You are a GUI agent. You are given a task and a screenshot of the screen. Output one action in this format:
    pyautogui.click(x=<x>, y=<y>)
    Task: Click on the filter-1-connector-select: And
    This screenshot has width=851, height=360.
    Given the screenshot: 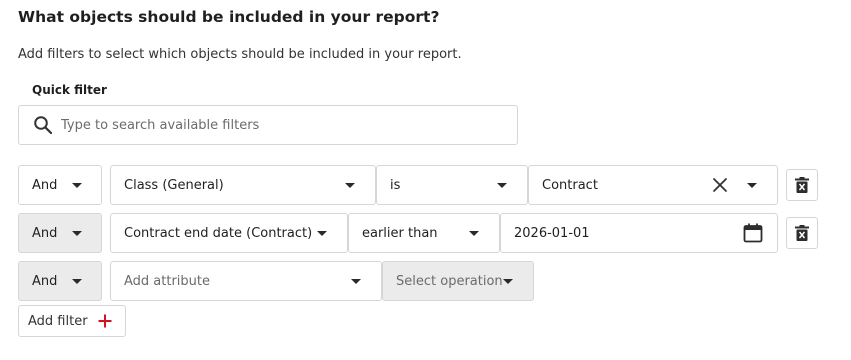 What is the action you would take?
    pyautogui.click(x=60, y=185)
    